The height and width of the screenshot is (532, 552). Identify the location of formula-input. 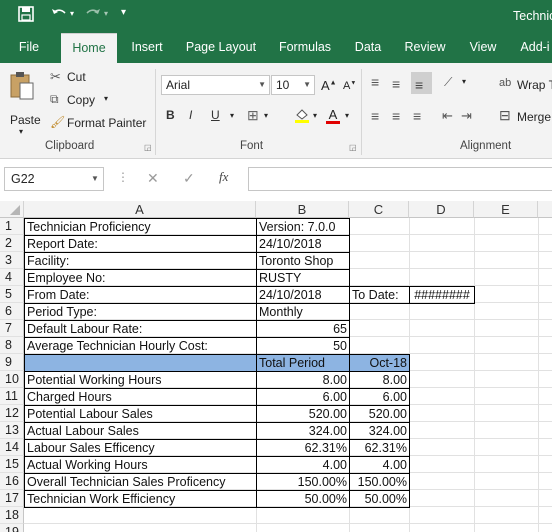
(400, 179).